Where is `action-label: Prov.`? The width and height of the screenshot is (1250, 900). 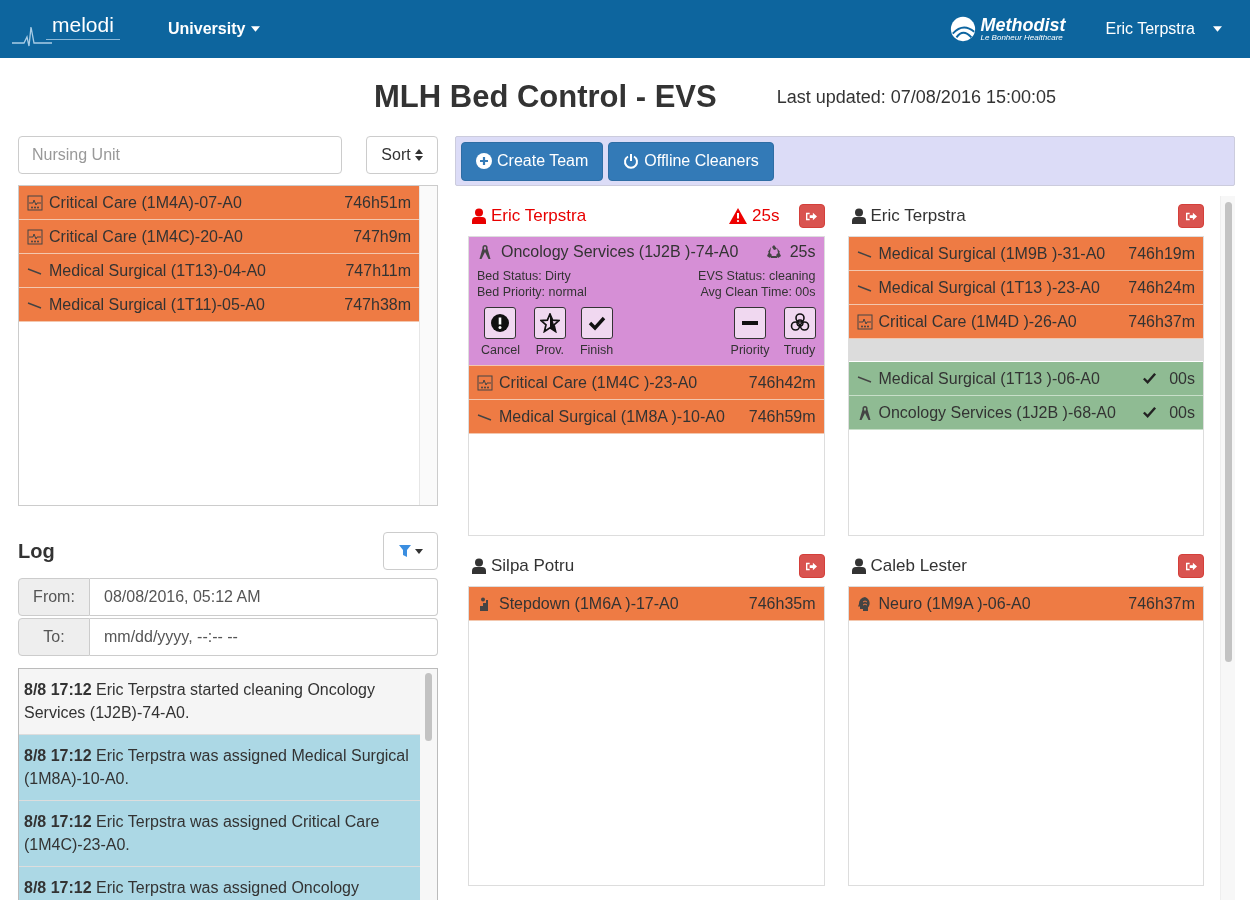 action-label: Prov. is located at coordinates (550, 350).